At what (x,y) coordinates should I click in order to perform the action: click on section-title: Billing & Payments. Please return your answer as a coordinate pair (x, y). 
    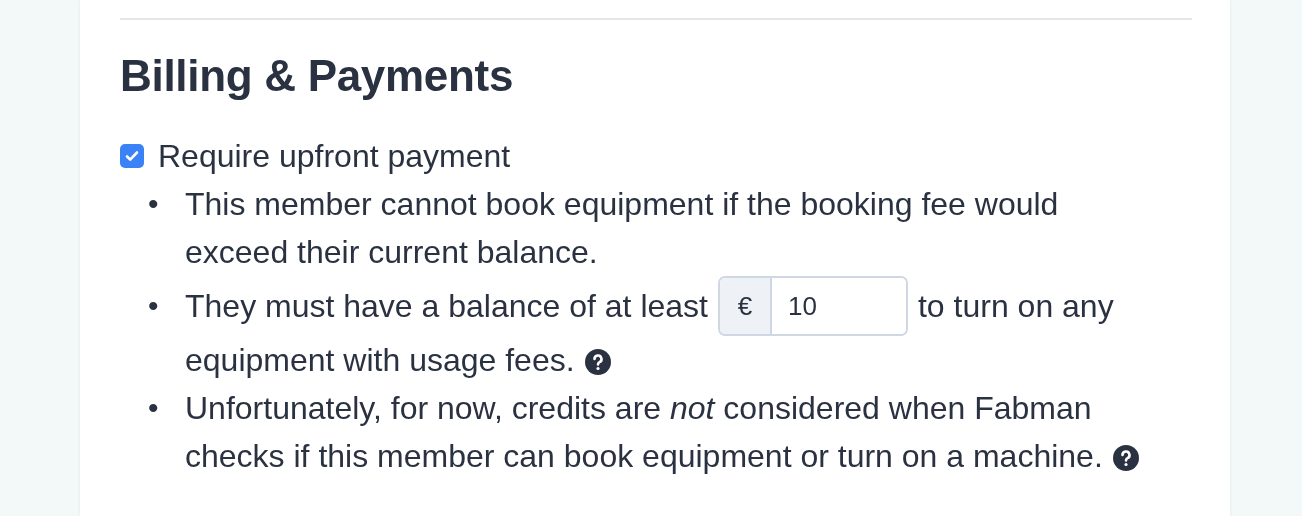
    Looking at the image, I should click on (317, 76).